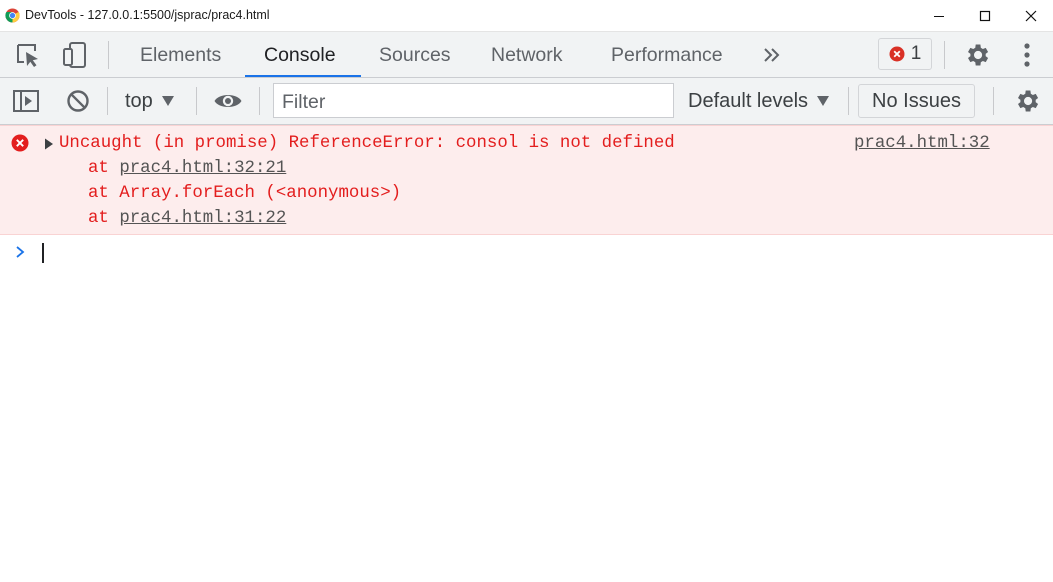 This screenshot has width=1053, height=582. What do you see at coordinates (43, 253) in the screenshot?
I see `text-caret` at bounding box center [43, 253].